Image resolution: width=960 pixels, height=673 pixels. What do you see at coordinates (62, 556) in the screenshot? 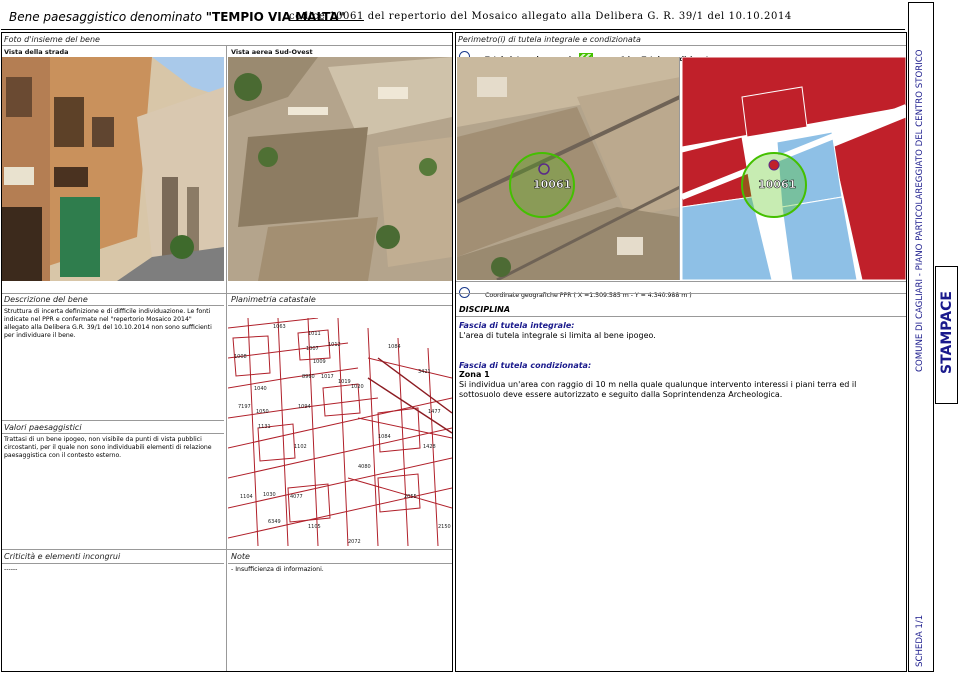
I see `critical-heading: Criticità e elementi incongrui` at bounding box center [62, 556].